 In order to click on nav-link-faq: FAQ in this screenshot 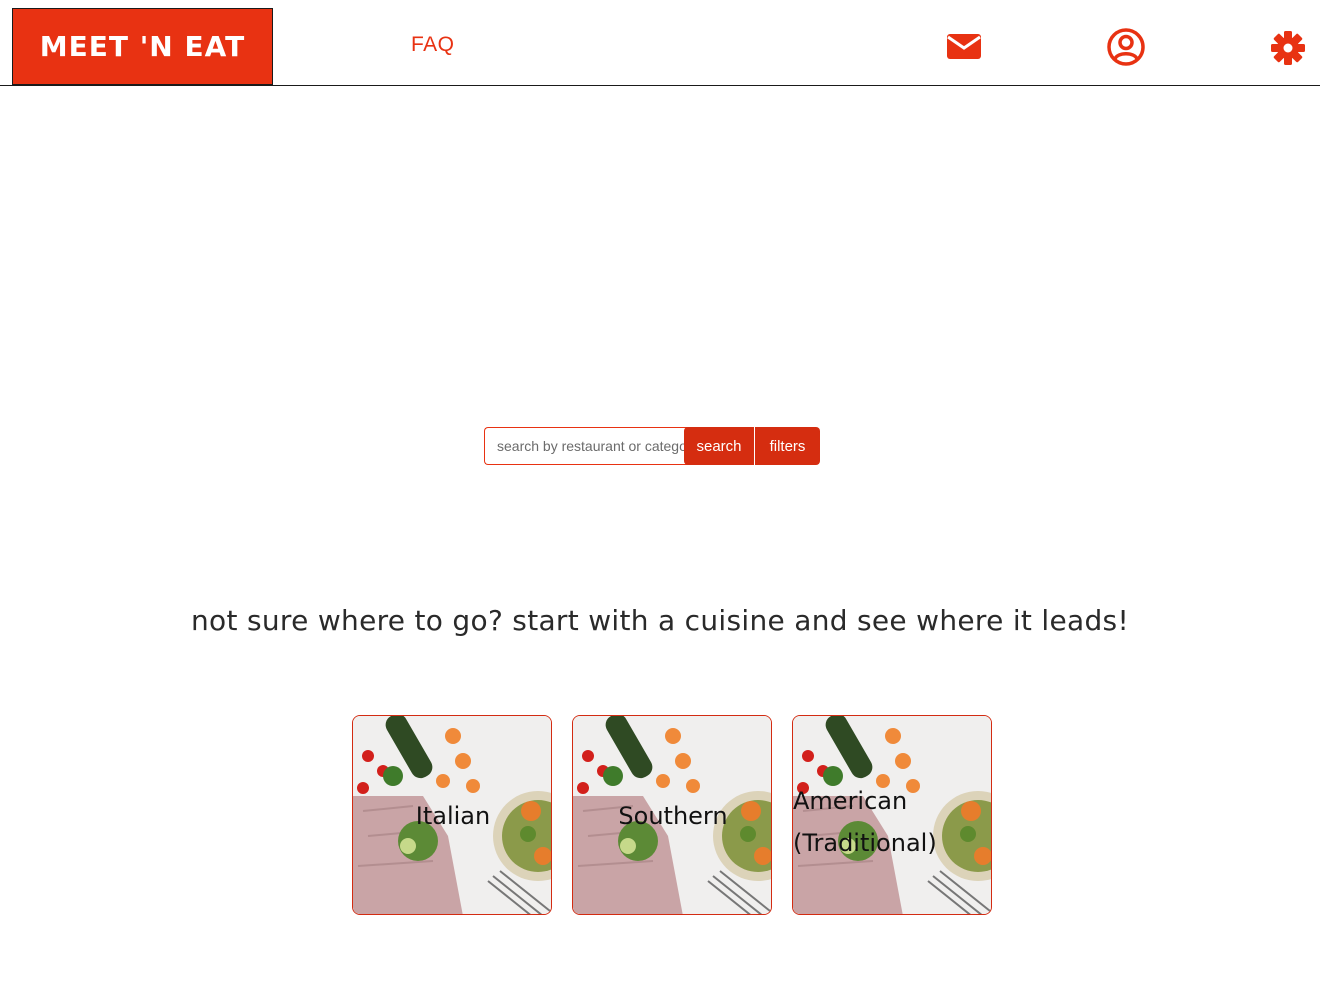, I will do `click(433, 45)`.